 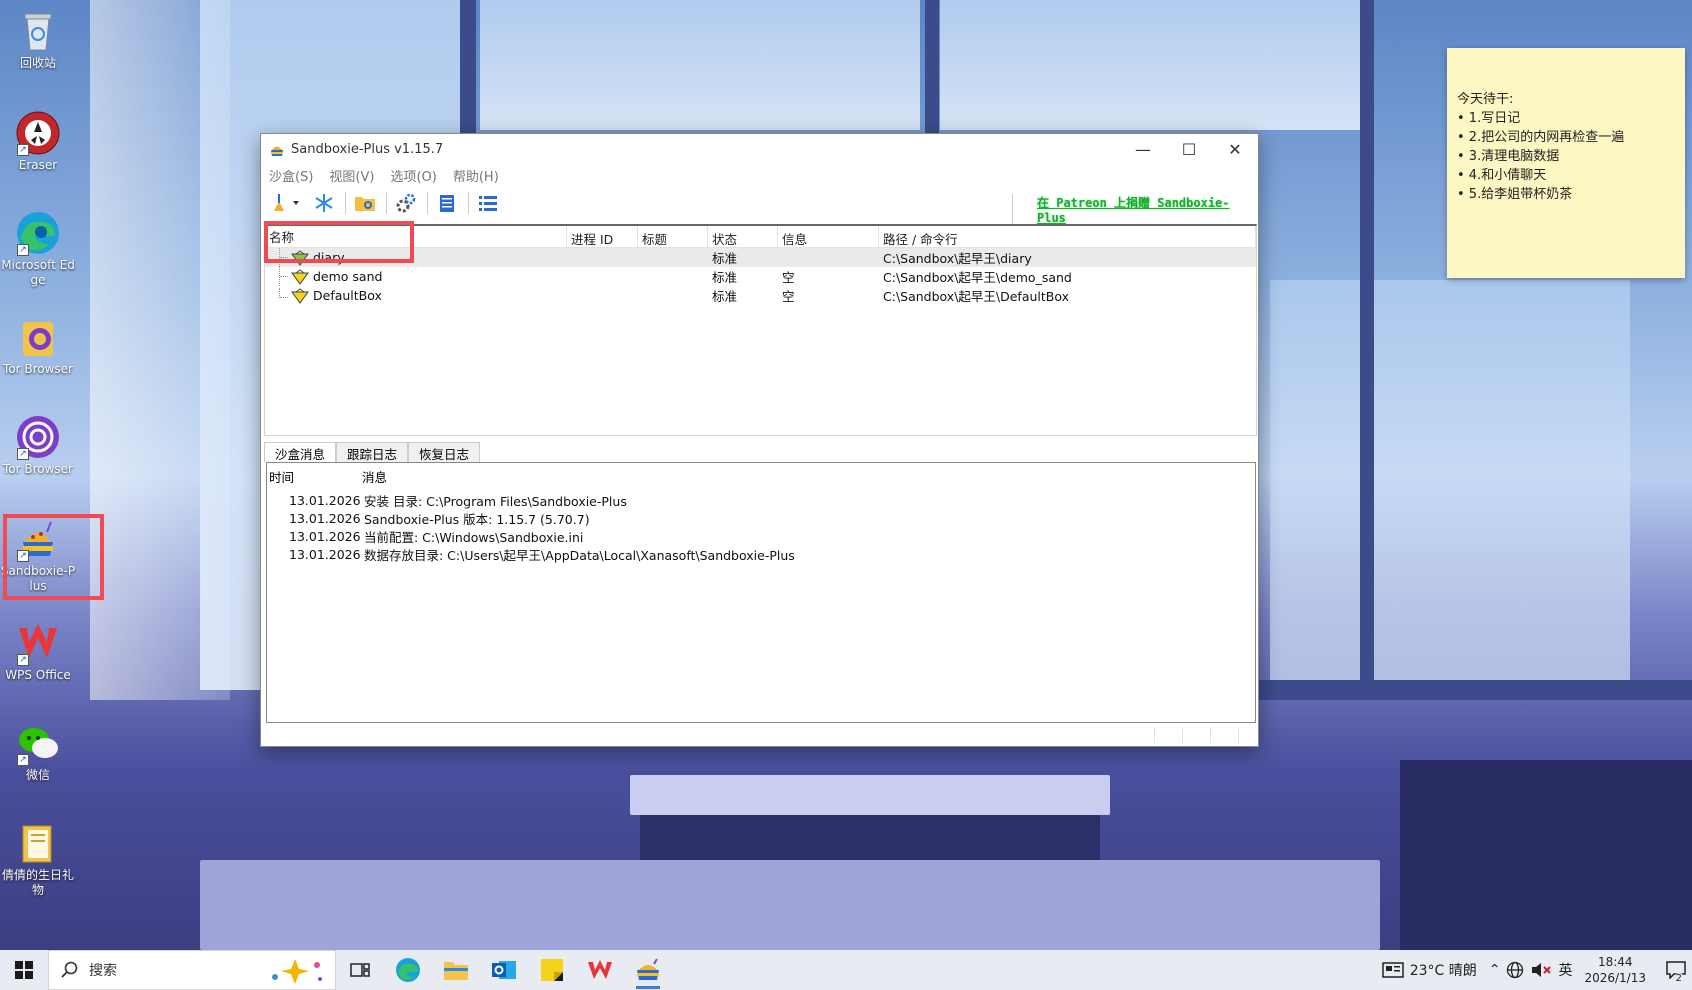 I want to click on notification-center-button: 2, so click(x=1676, y=970).